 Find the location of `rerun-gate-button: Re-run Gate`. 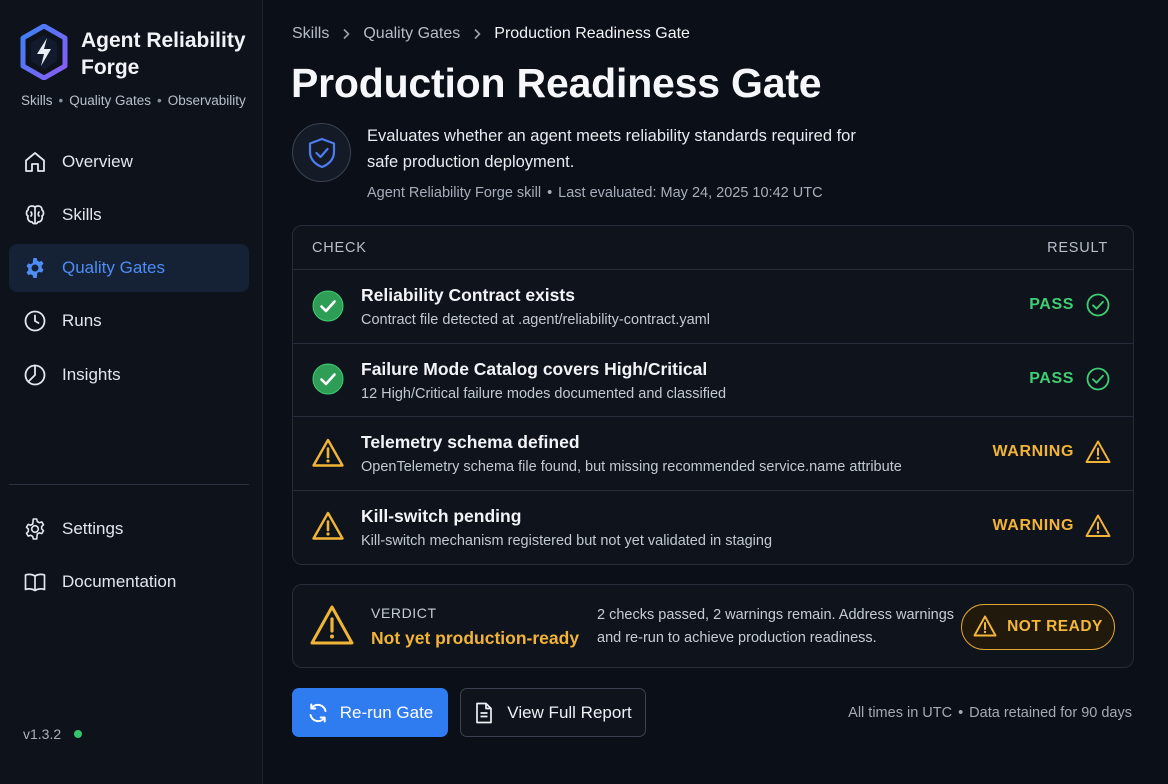

rerun-gate-button: Re-run Gate is located at coordinates (370, 712).